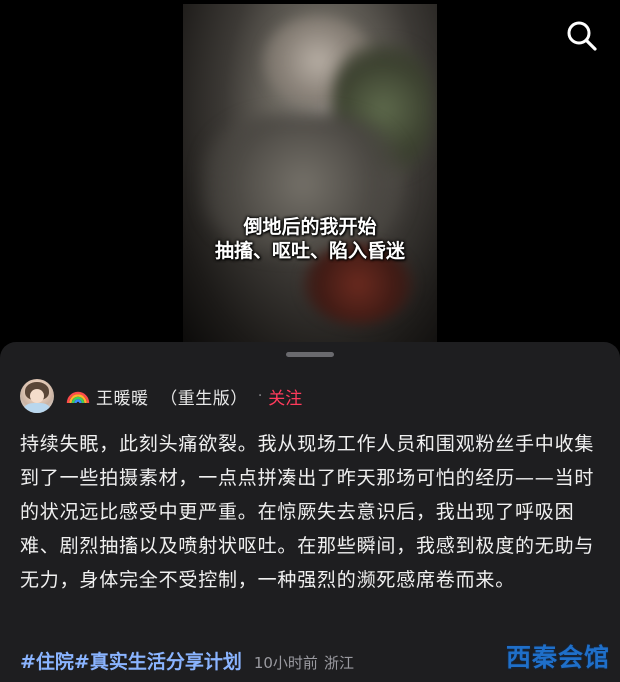 Image resolution: width=620 pixels, height=682 pixels. I want to click on search-icon, so click(582, 36).